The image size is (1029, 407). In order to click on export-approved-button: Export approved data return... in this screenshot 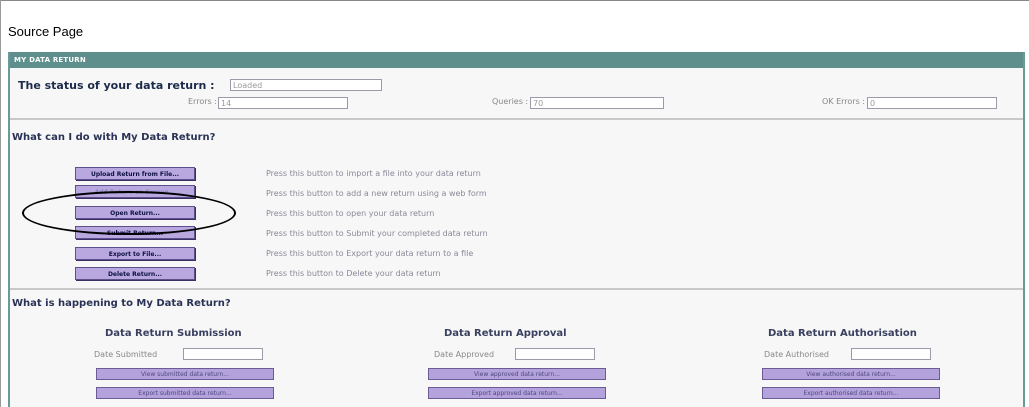, I will do `click(517, 393)`.